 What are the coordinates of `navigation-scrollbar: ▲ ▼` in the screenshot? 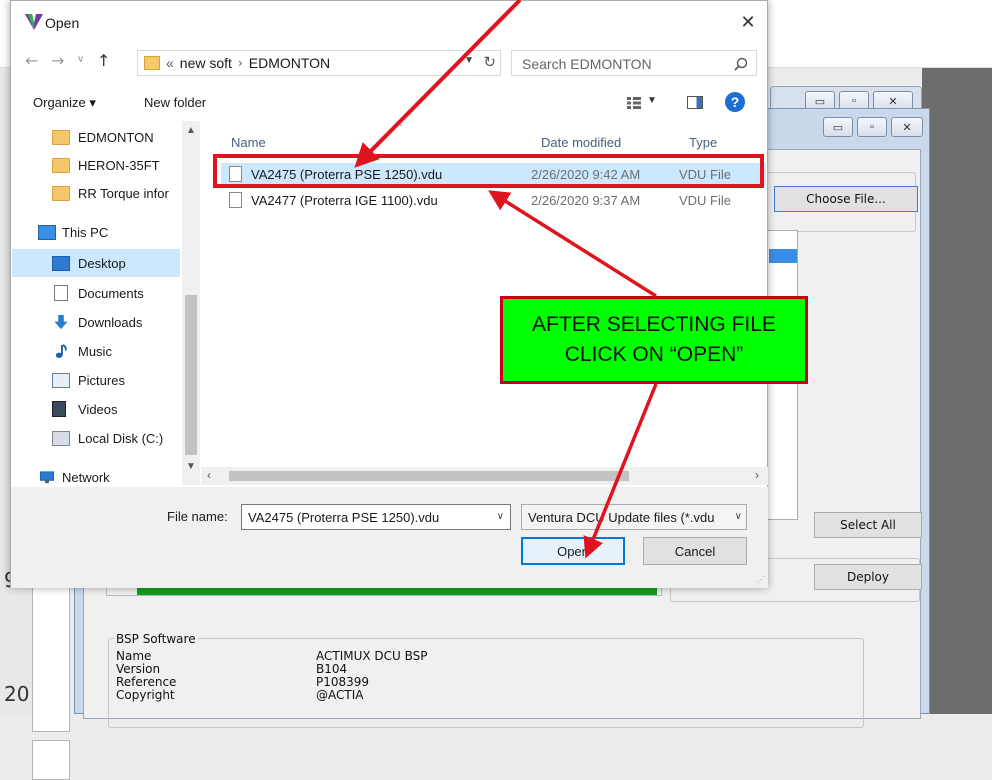 It's located at (191, 303).